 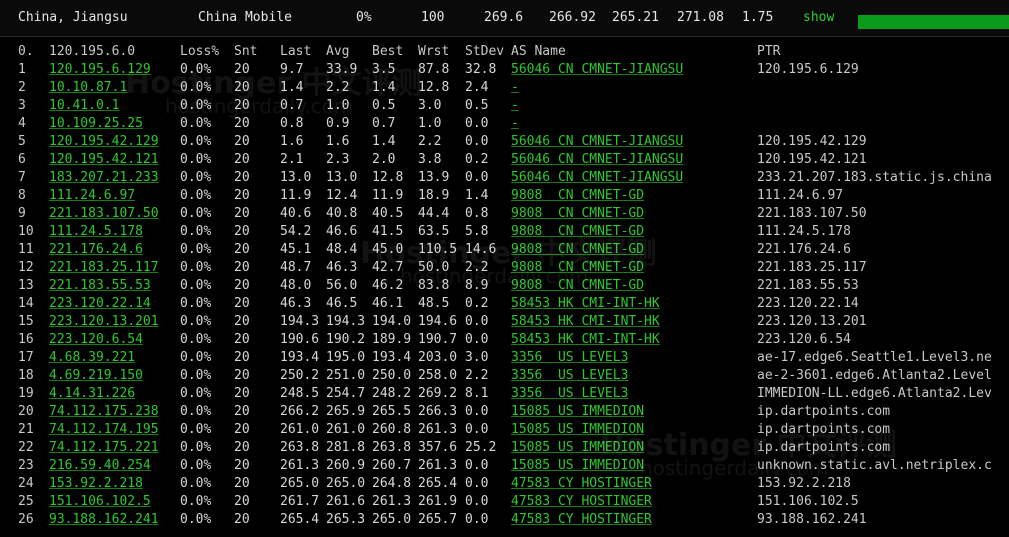 I want to click on value-1: 269.6, so click(x=504, y=17).